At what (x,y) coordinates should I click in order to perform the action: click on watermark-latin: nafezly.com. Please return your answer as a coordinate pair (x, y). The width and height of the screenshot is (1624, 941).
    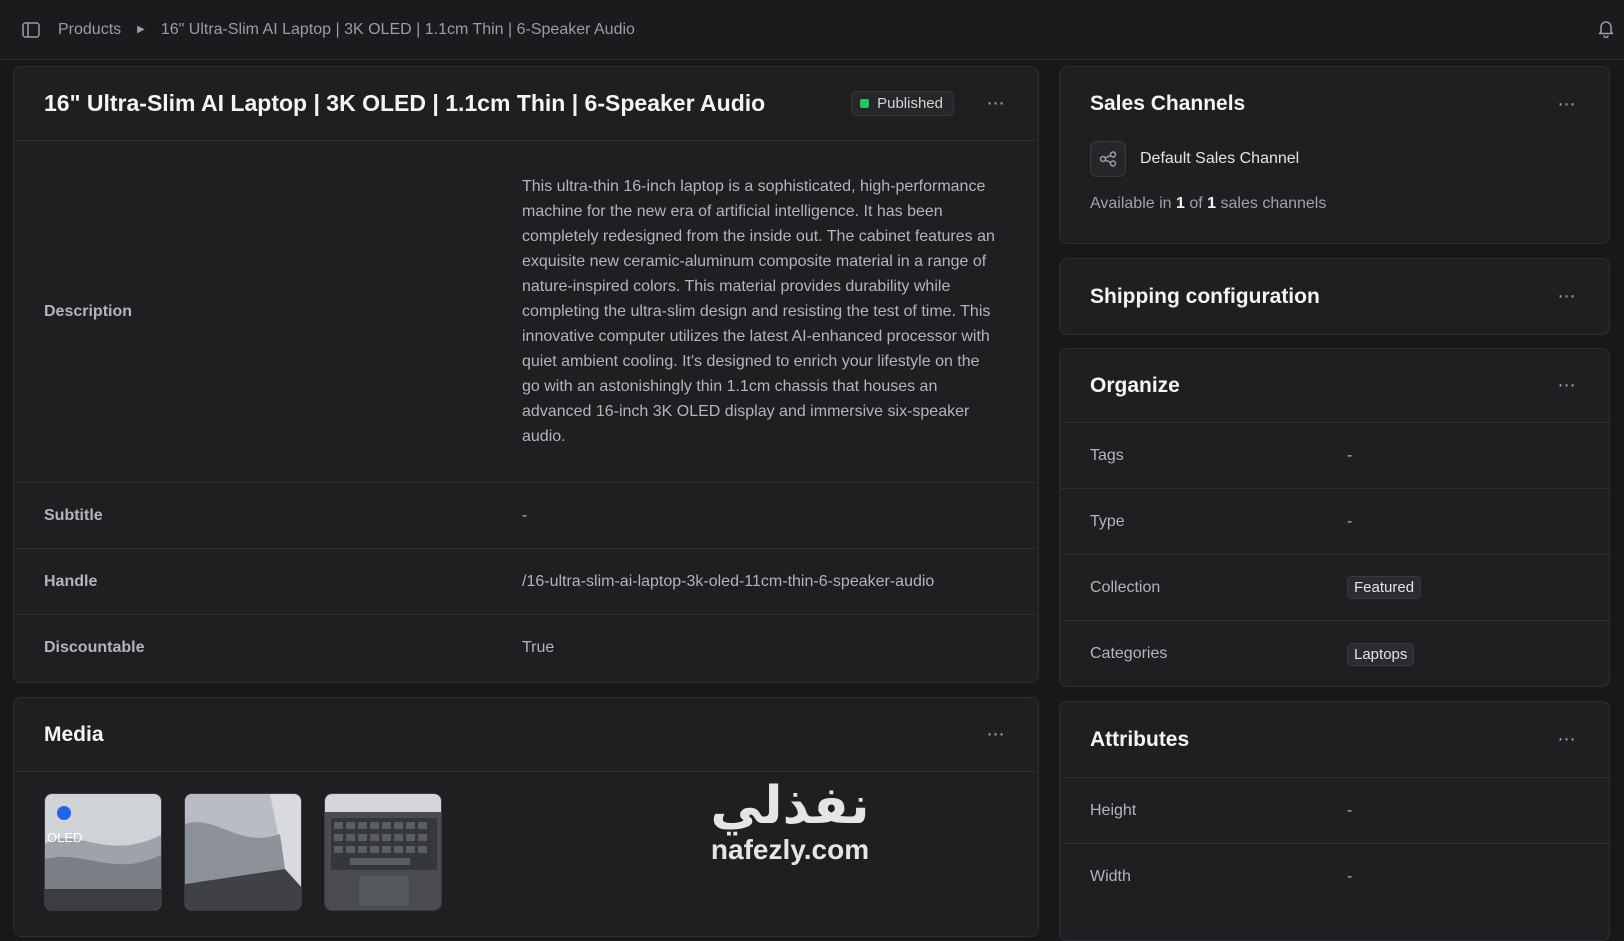
    Looking at the image, I should click on (790, 849).